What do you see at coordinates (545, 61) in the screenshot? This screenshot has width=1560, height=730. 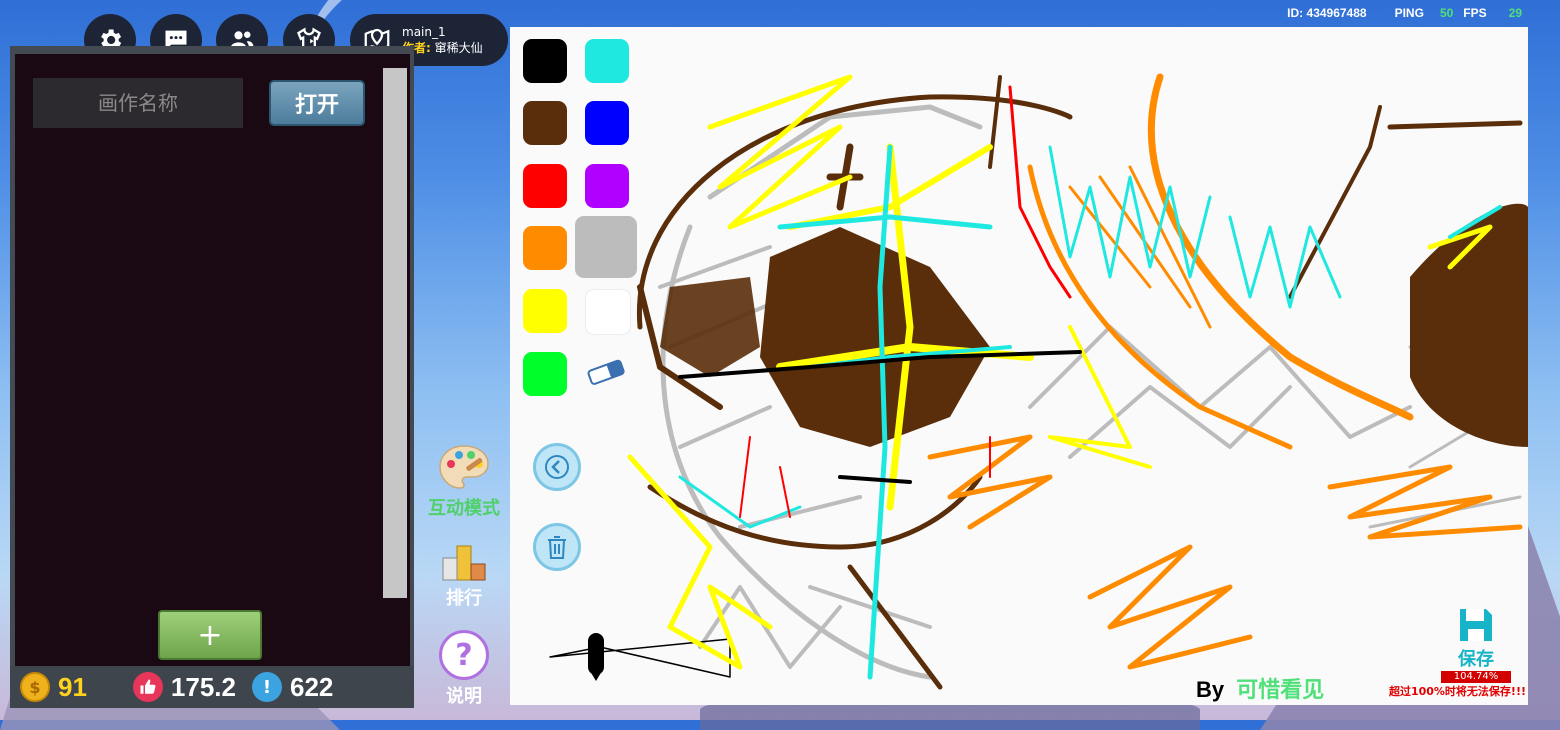 I see `color-black-swatch` at bounding box center [545, 61].